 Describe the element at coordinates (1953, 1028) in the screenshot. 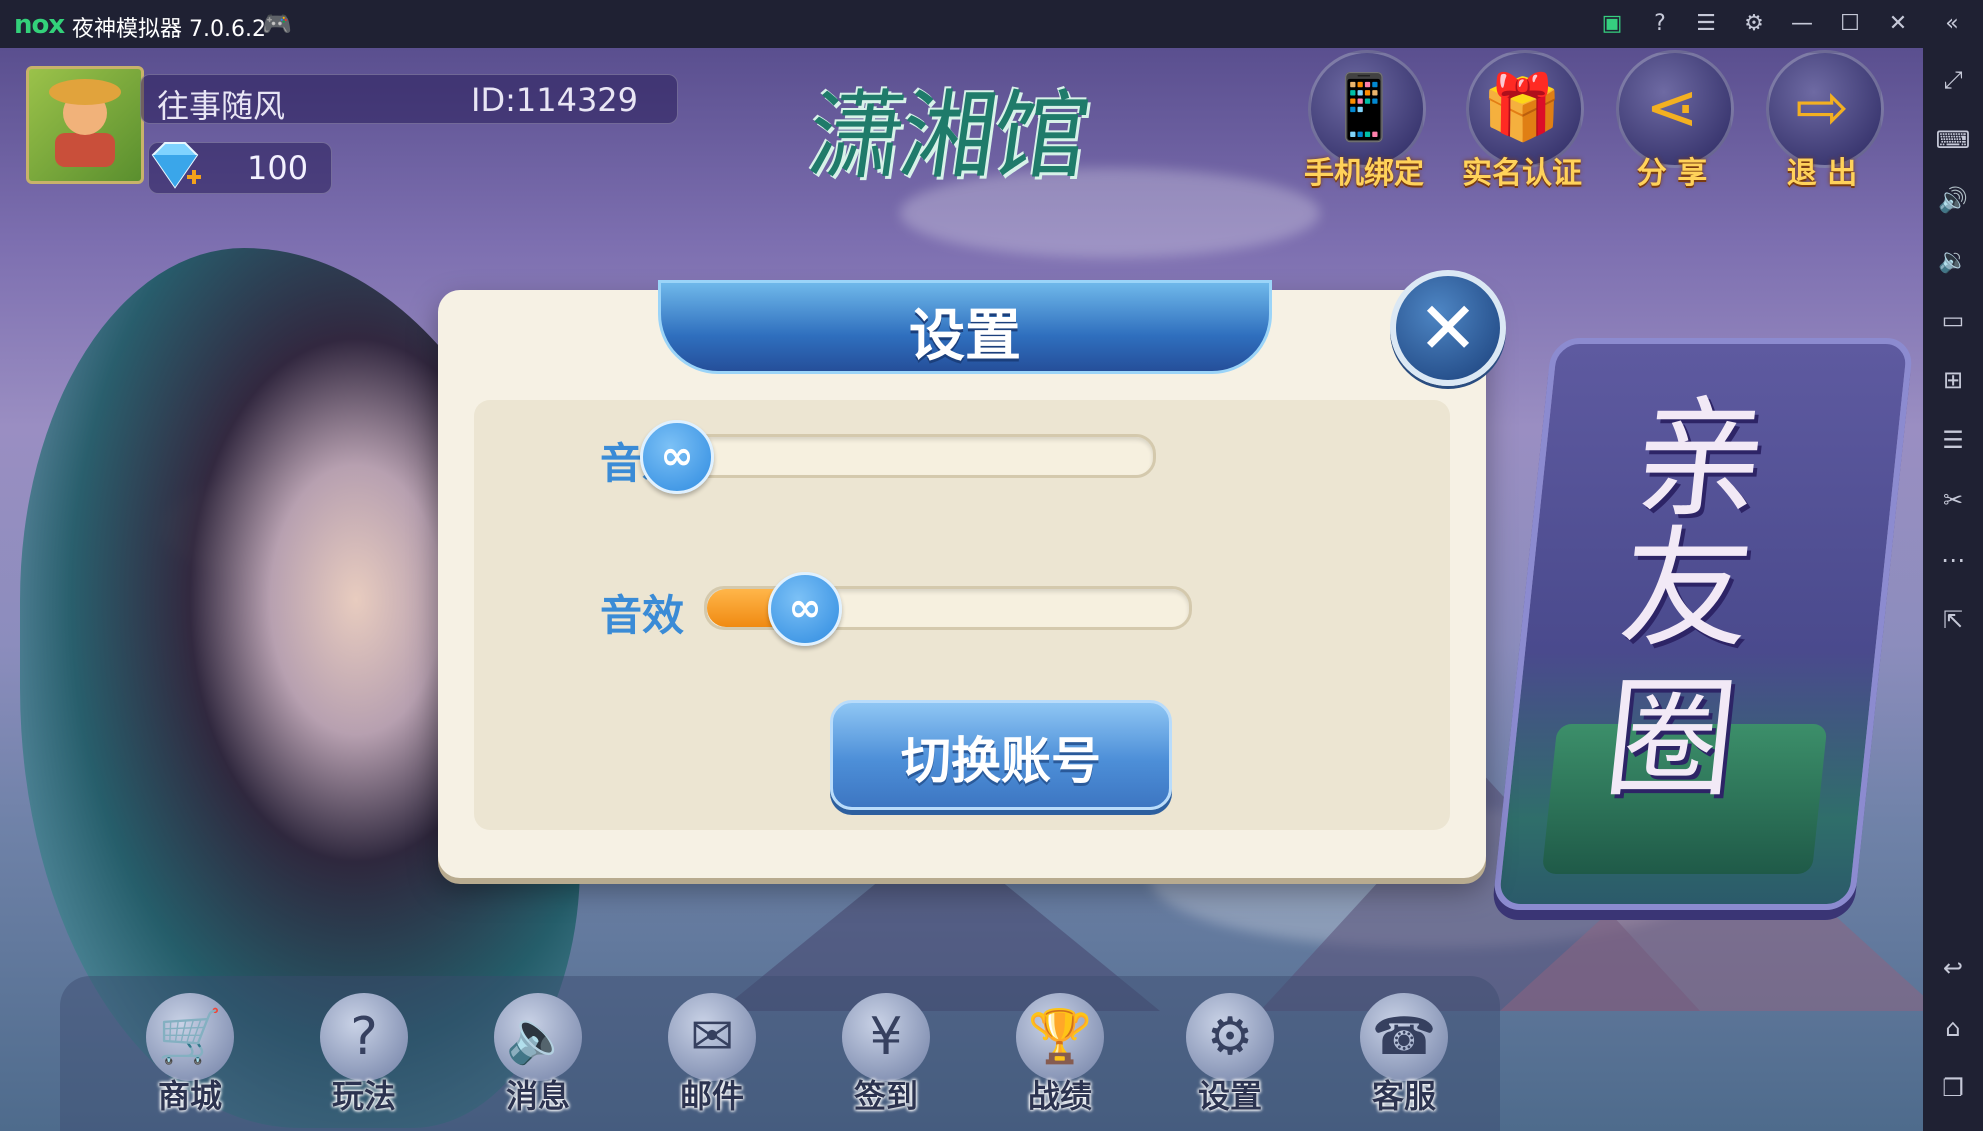

I see `home-icon: ⌂` at that location.